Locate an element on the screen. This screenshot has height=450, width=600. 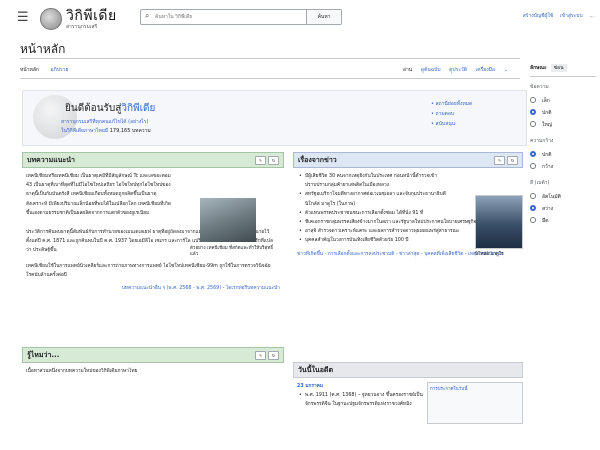
search-box: ⌕ ค้นหา is located at coordinates (241, 17).